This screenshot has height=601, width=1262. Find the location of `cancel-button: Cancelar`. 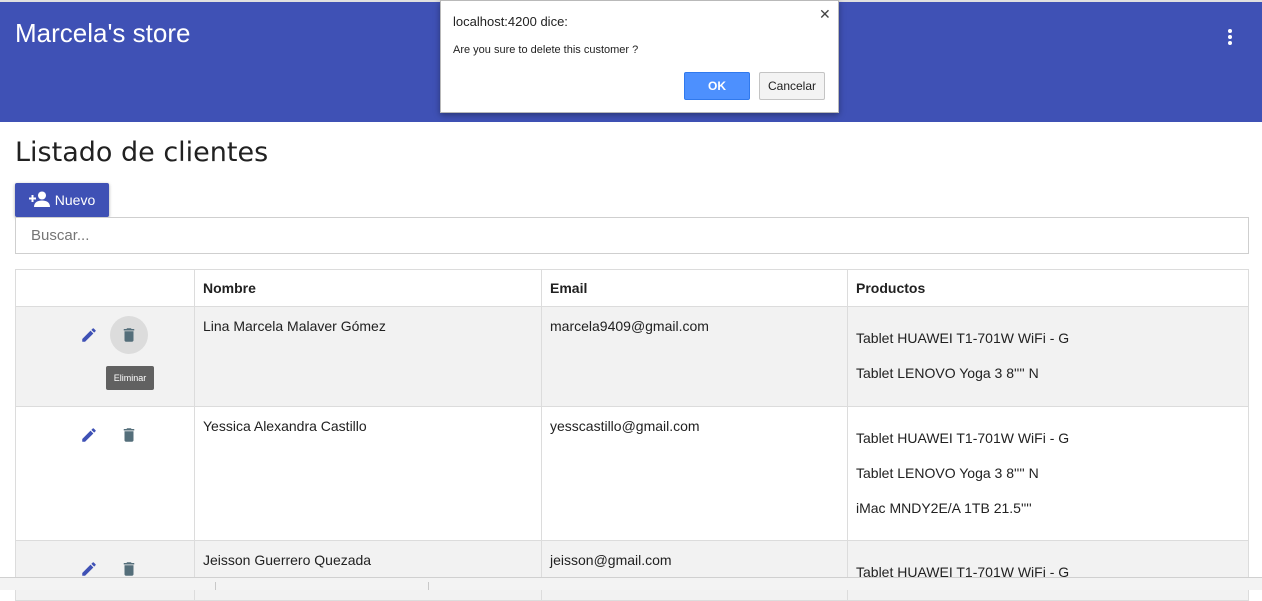

cancel-button: Cancelar is located at coordinates (792, 86).